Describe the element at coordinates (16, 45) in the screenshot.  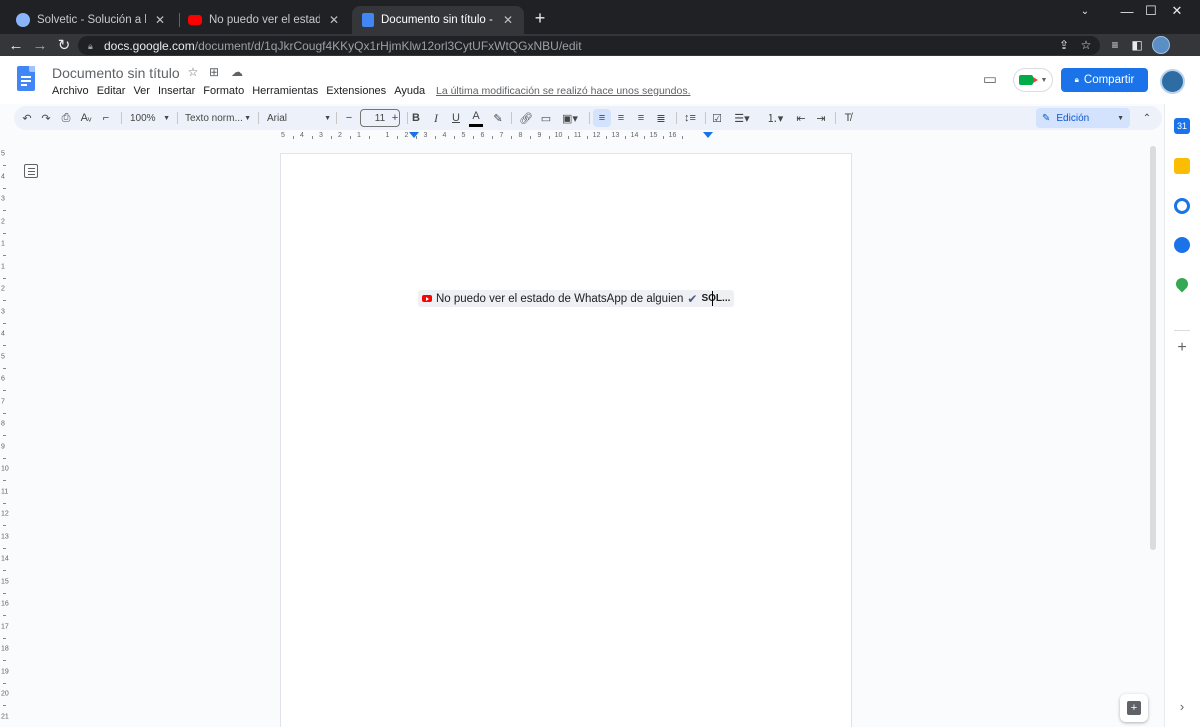
I see `back-arrow-icon: ←` at that location.